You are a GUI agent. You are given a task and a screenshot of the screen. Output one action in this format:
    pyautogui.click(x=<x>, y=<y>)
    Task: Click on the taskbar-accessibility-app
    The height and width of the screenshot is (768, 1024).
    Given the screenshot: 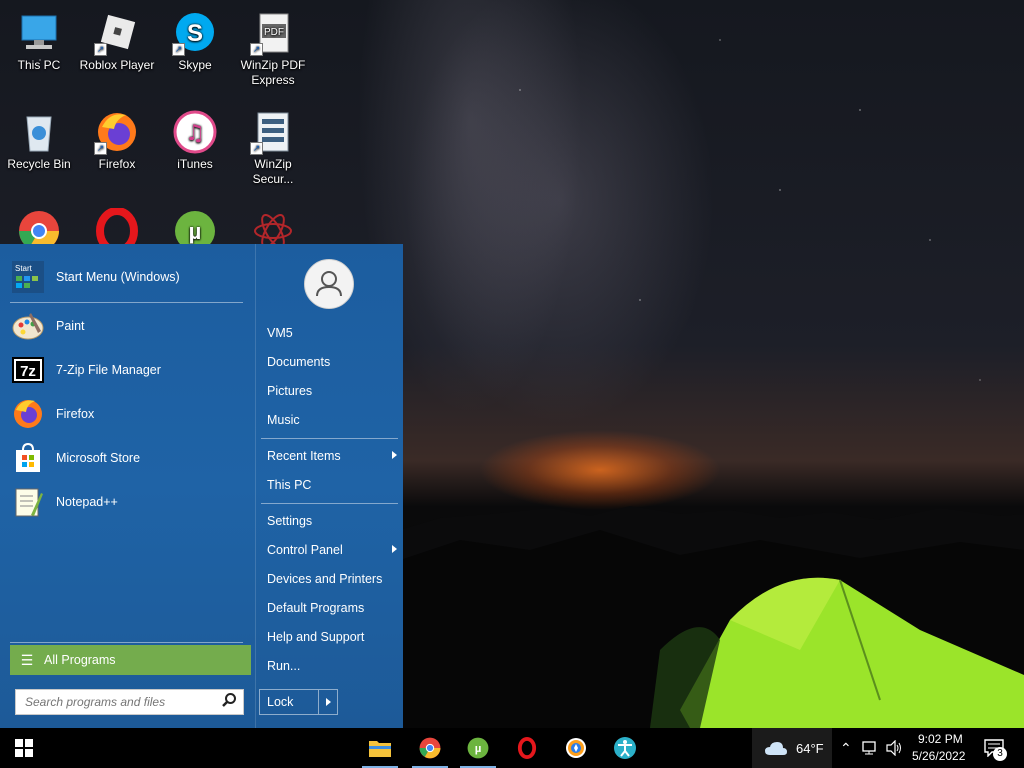 What is the action you would take?
    pyautogui.click(x=625, y=748)
    